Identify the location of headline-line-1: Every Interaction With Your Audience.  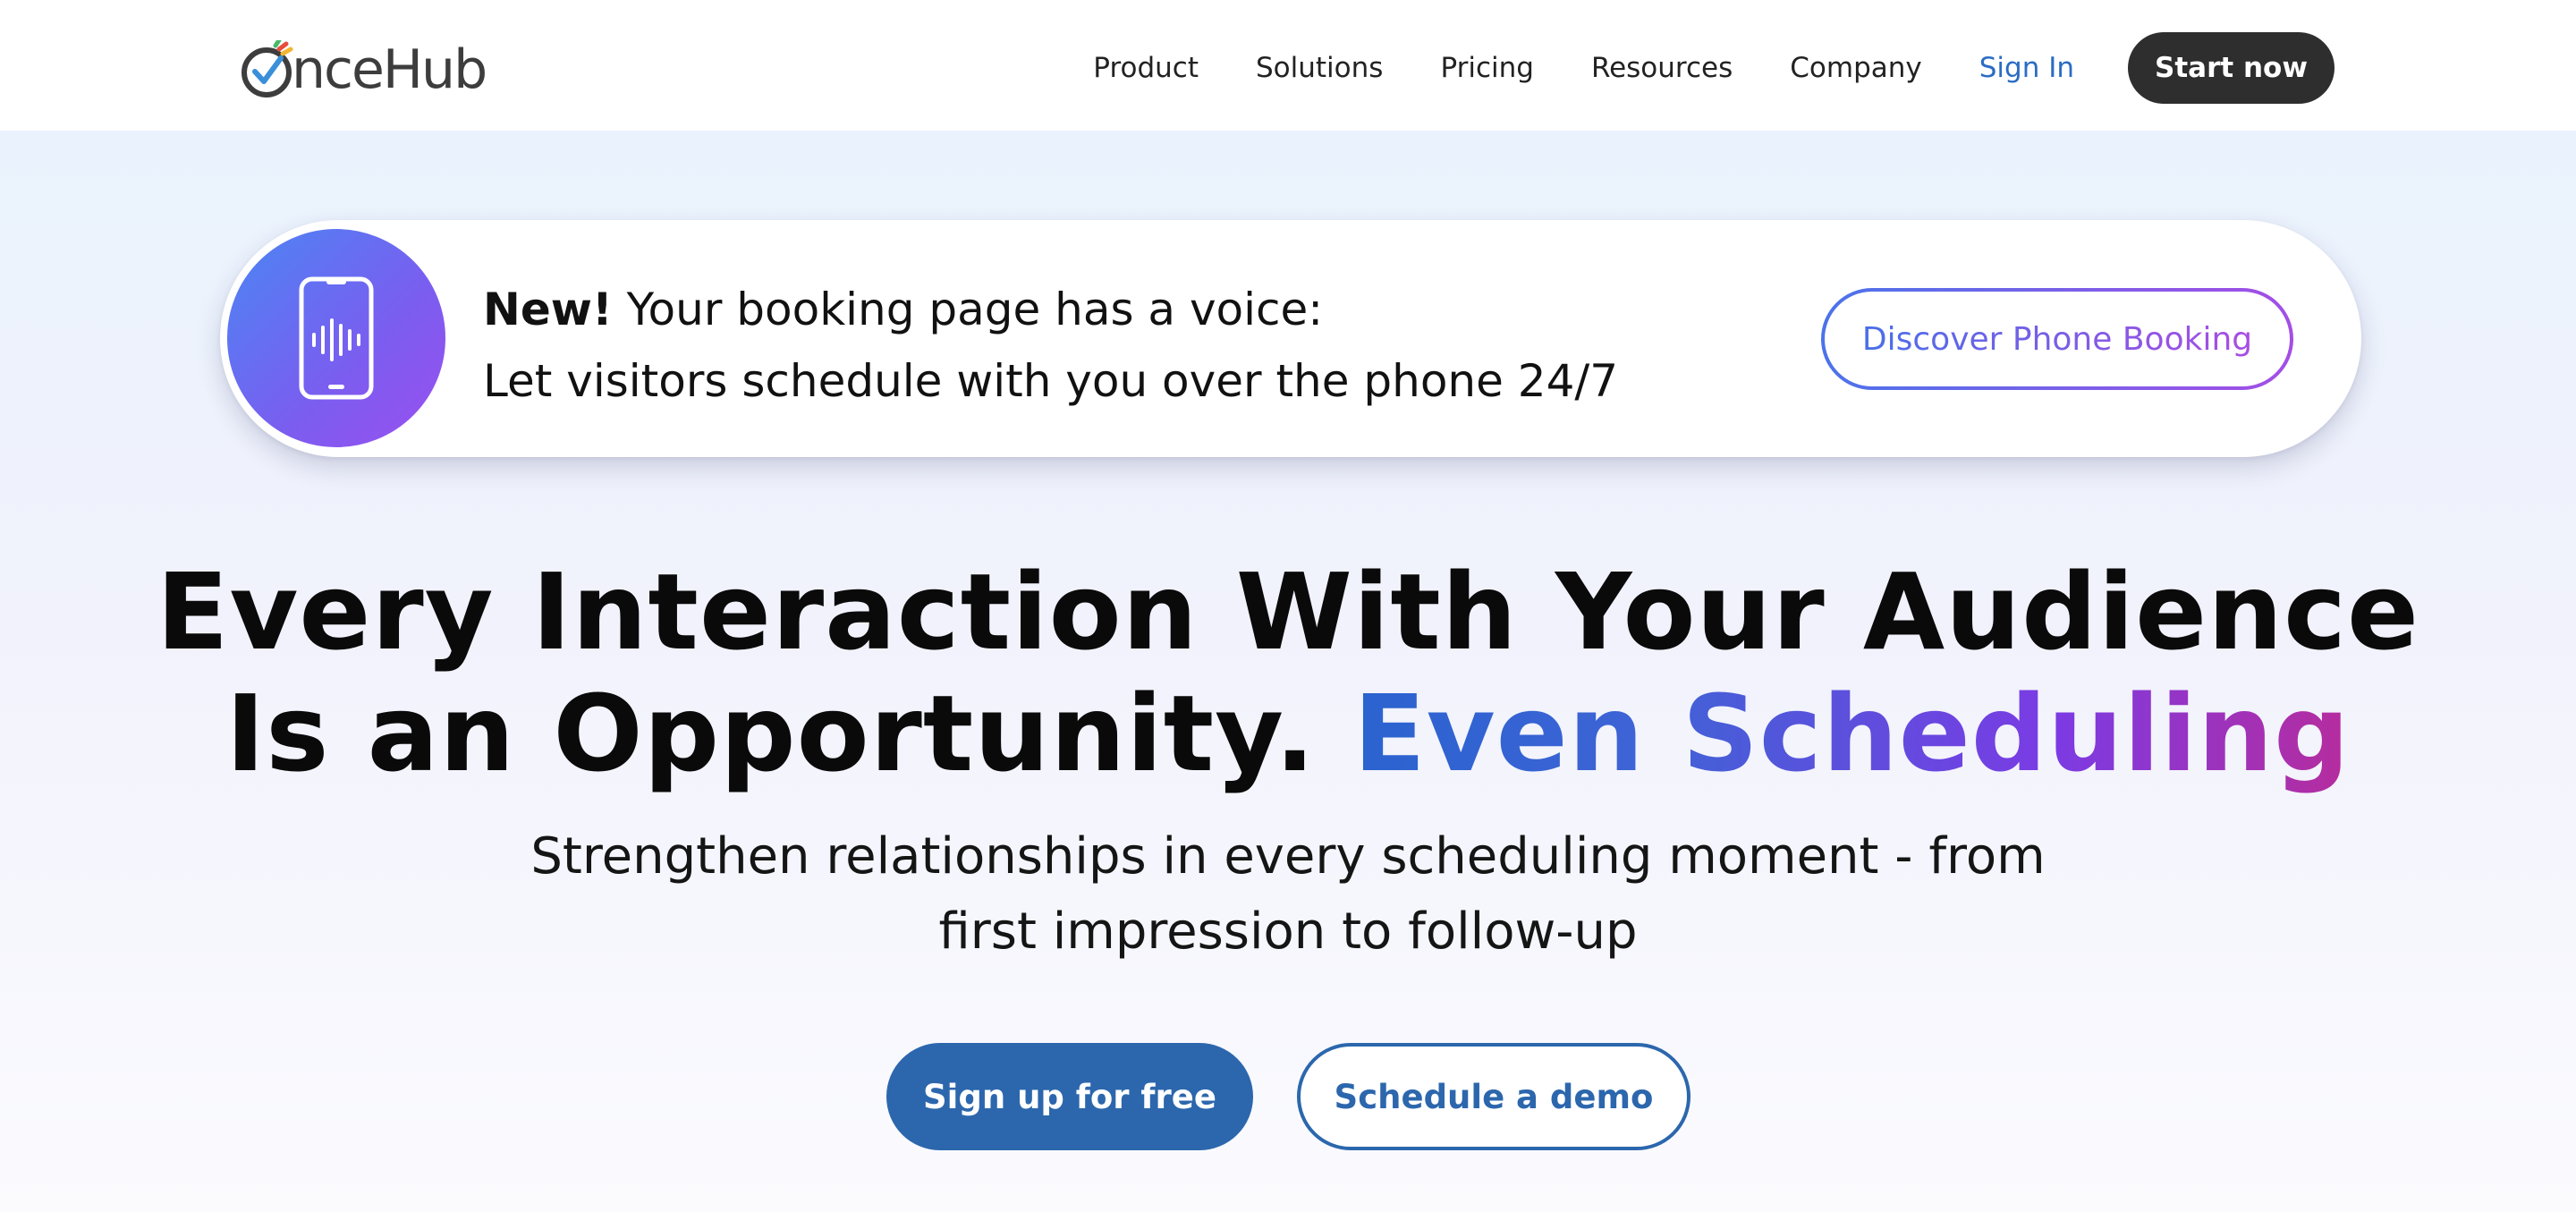
(1288, 612).